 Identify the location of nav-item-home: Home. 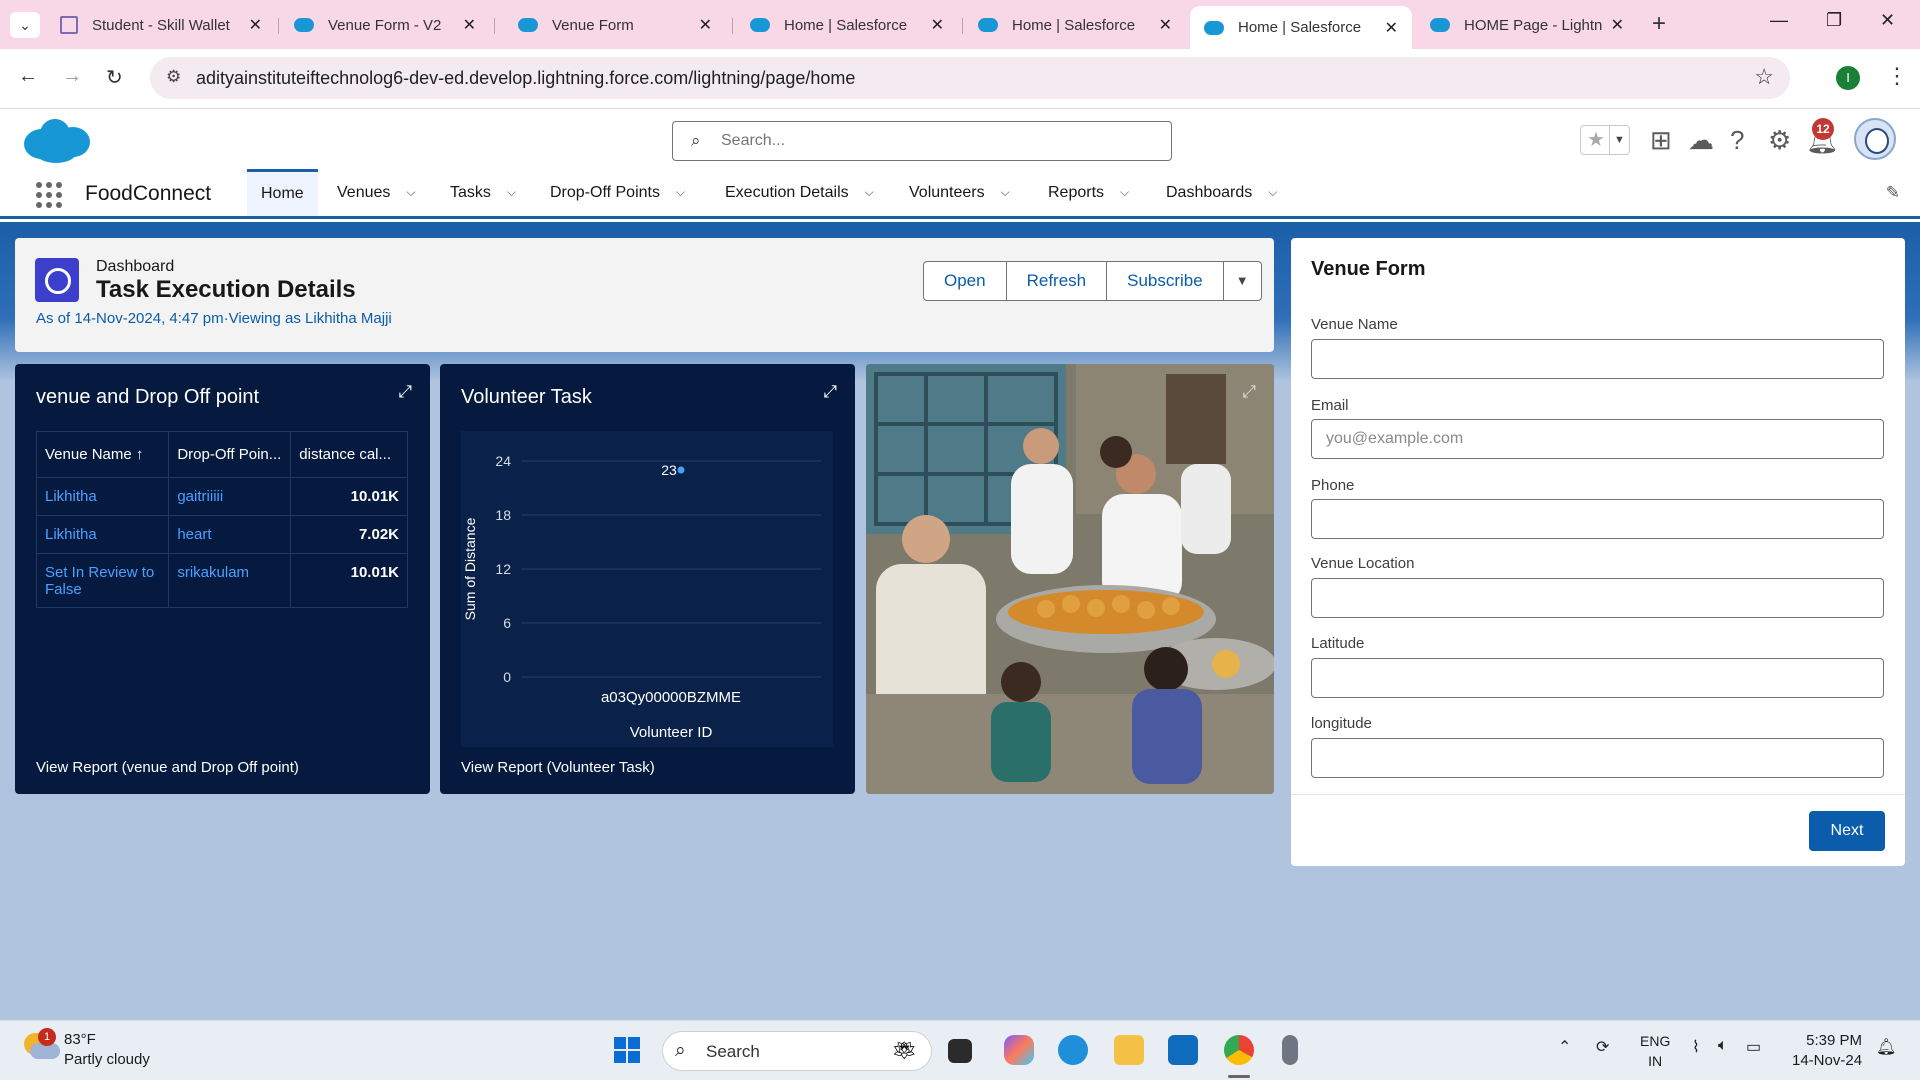
(282, 192).